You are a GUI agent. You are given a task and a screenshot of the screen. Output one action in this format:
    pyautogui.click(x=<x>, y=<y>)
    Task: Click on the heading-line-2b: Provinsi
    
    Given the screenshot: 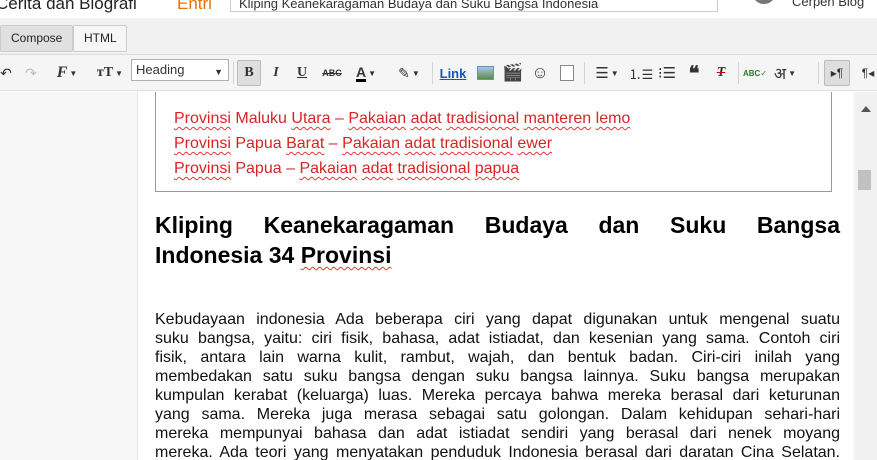 What is the action you would take?
    pyautogui.click(x=346, y=255)
    